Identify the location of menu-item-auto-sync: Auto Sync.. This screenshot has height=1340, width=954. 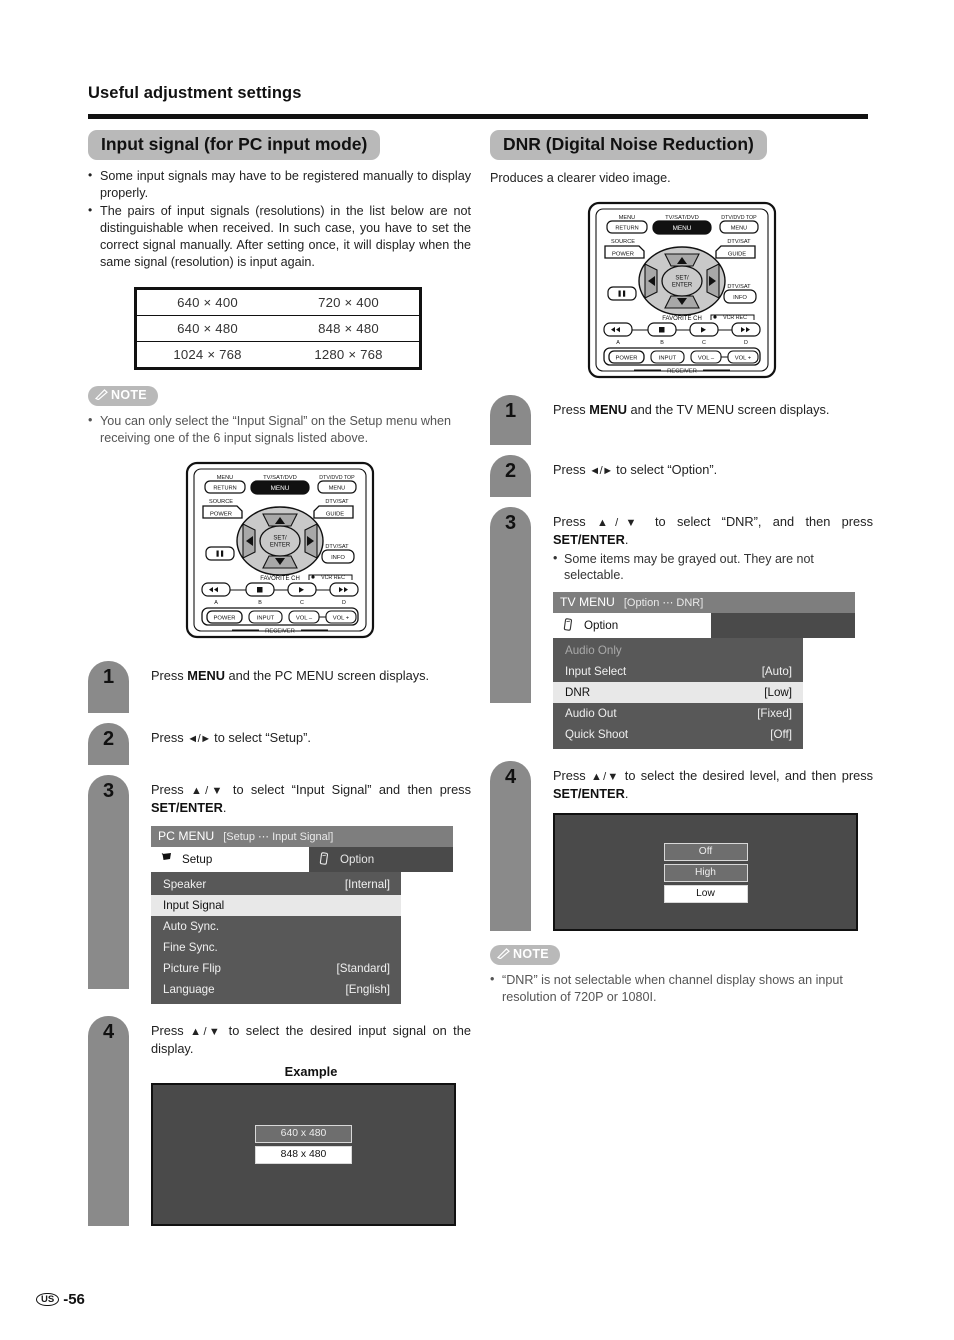
(276, 926).